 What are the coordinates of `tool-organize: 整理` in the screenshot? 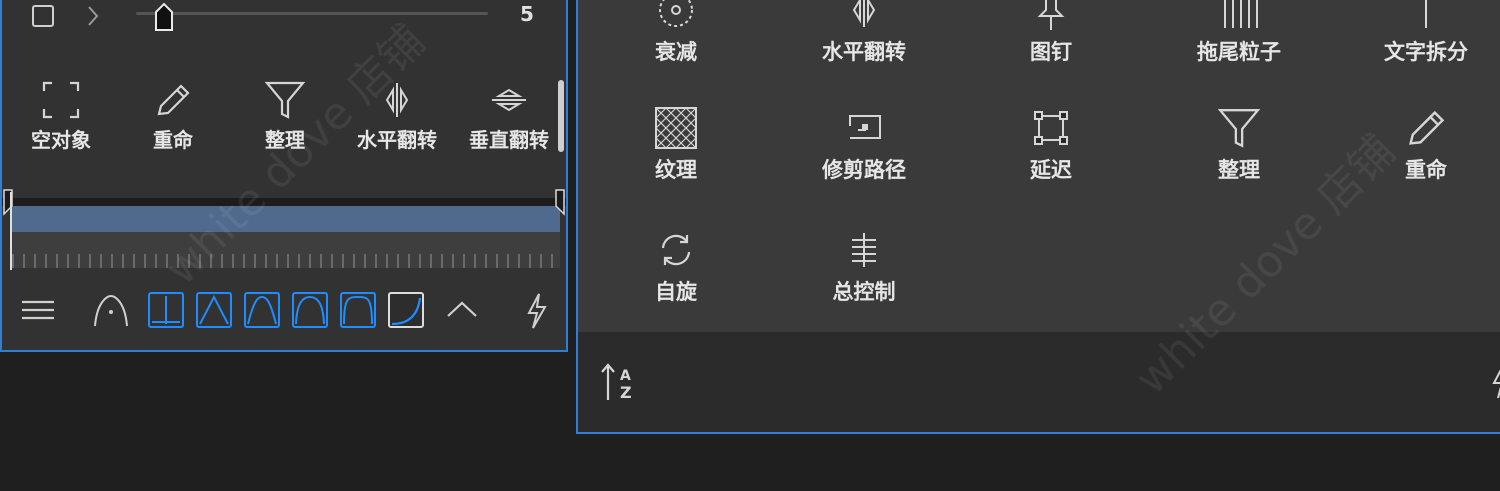 It's located at (285, 115).